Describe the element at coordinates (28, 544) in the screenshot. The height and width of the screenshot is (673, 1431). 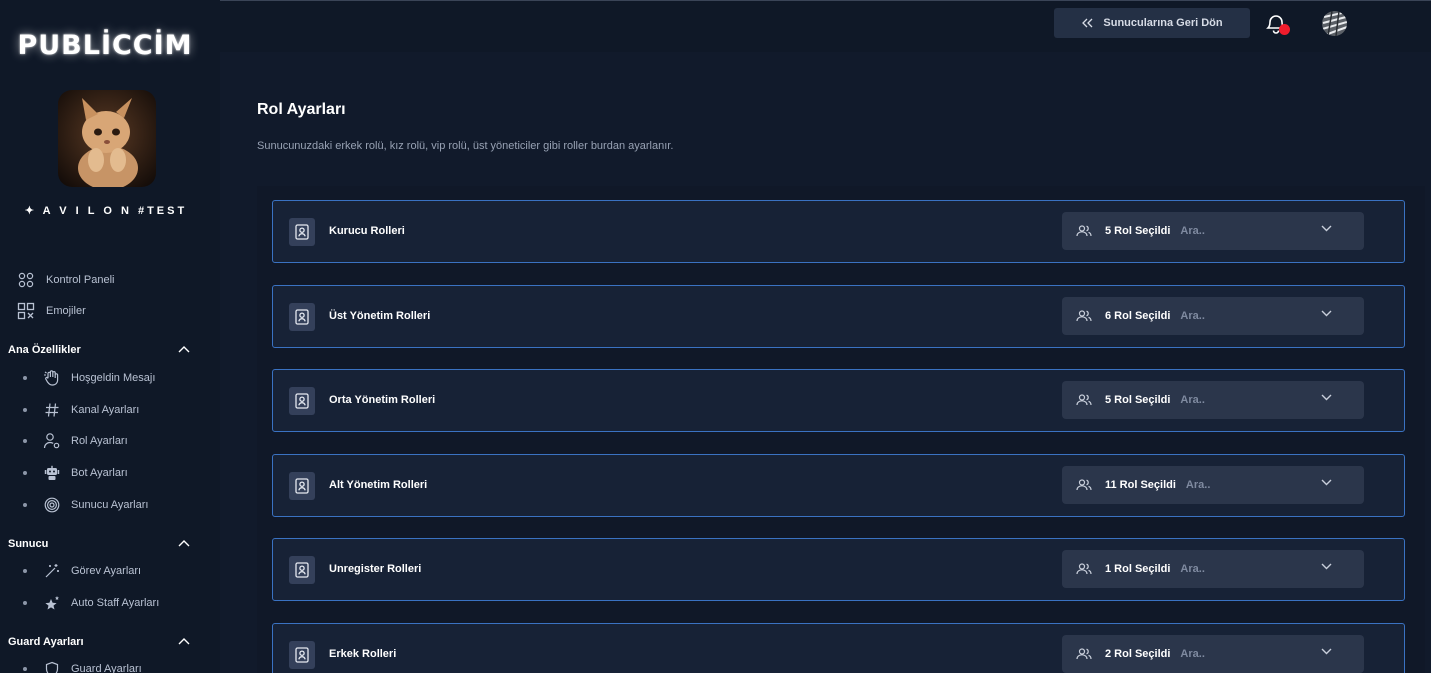
I see `section-server-title: Sunucu` at that location.